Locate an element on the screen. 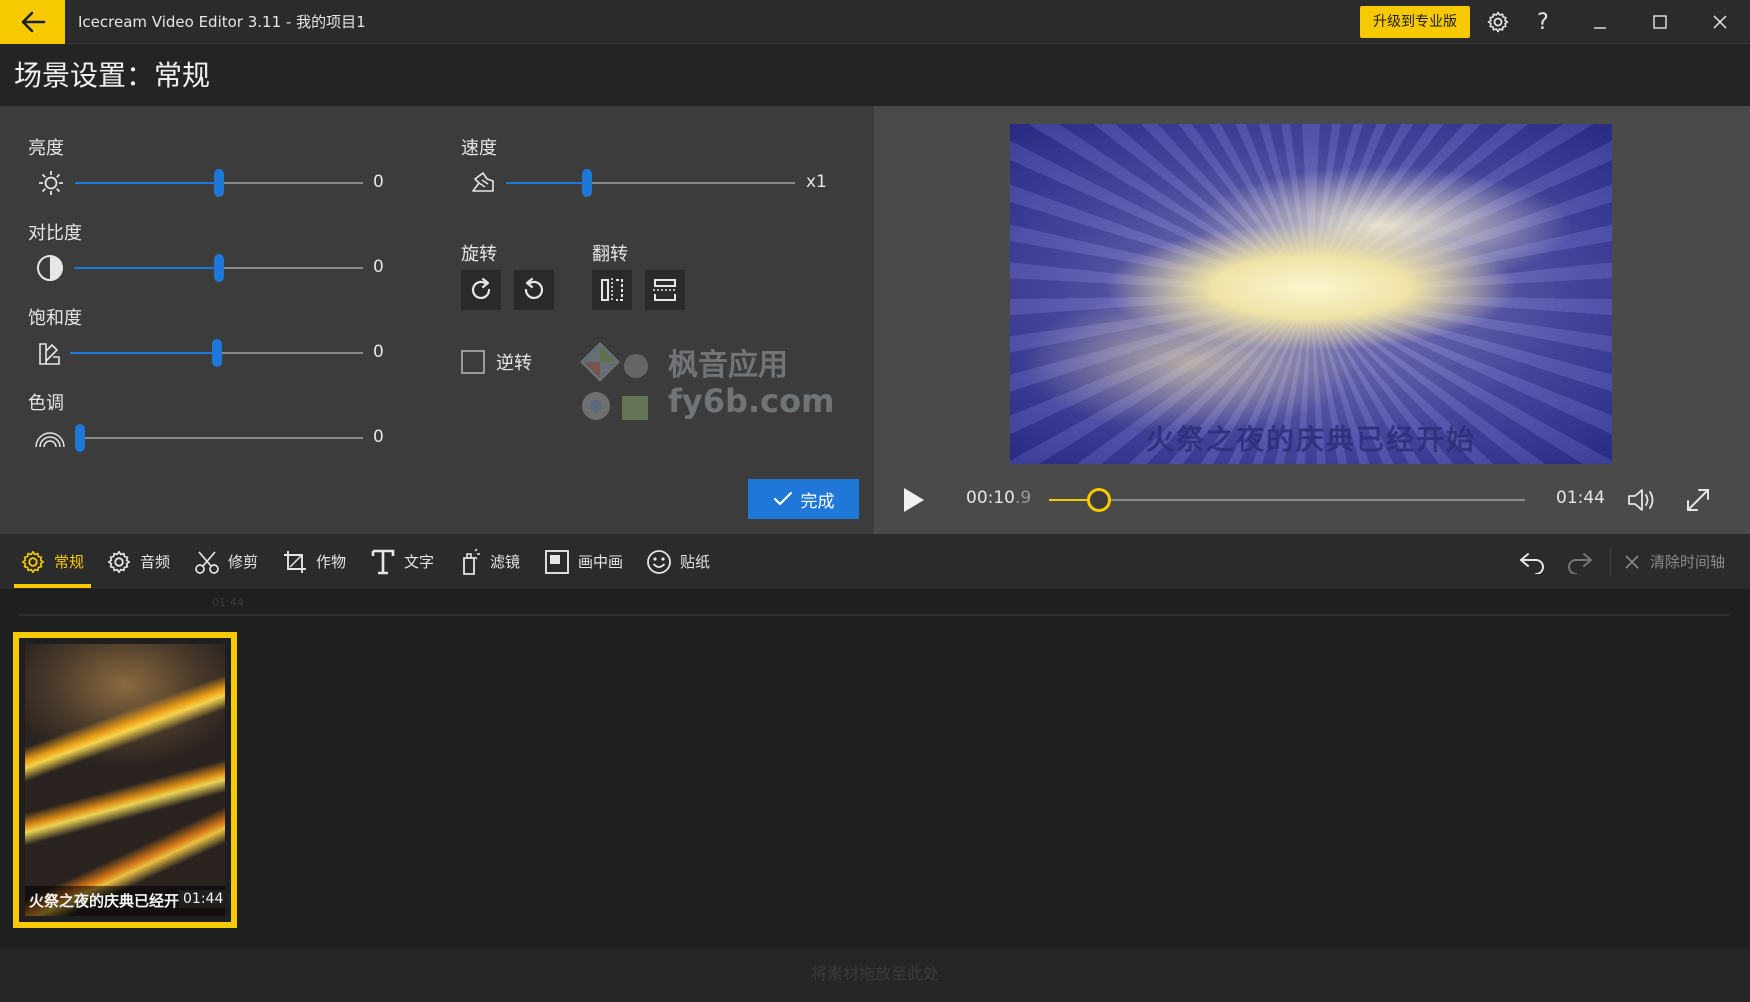 This screenshot has height=1002, width=1750. contrast-slider-fill is located at coordinates (146, 268).